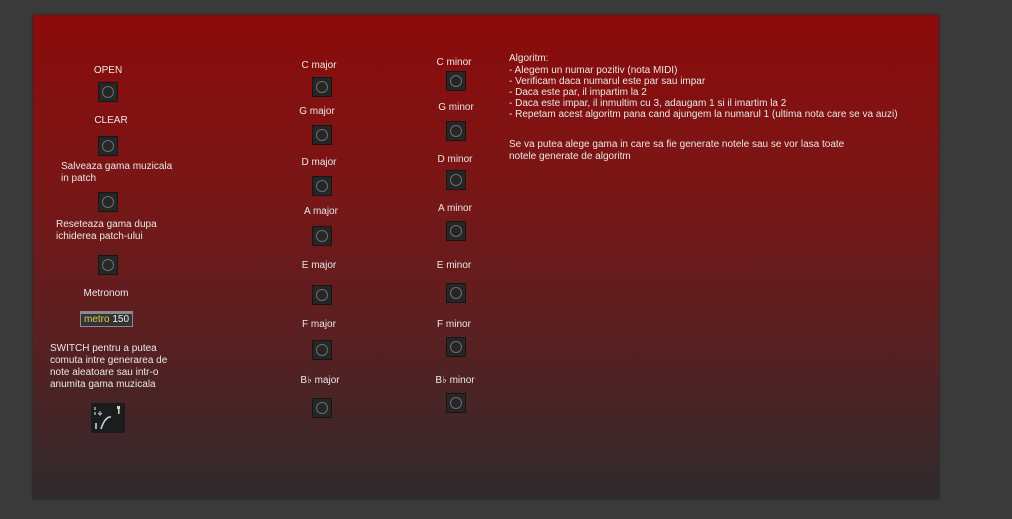 The height and width of the screenshot is (519, 1012). I want to click on scale-label-g-major: G major, so click(317, 111).